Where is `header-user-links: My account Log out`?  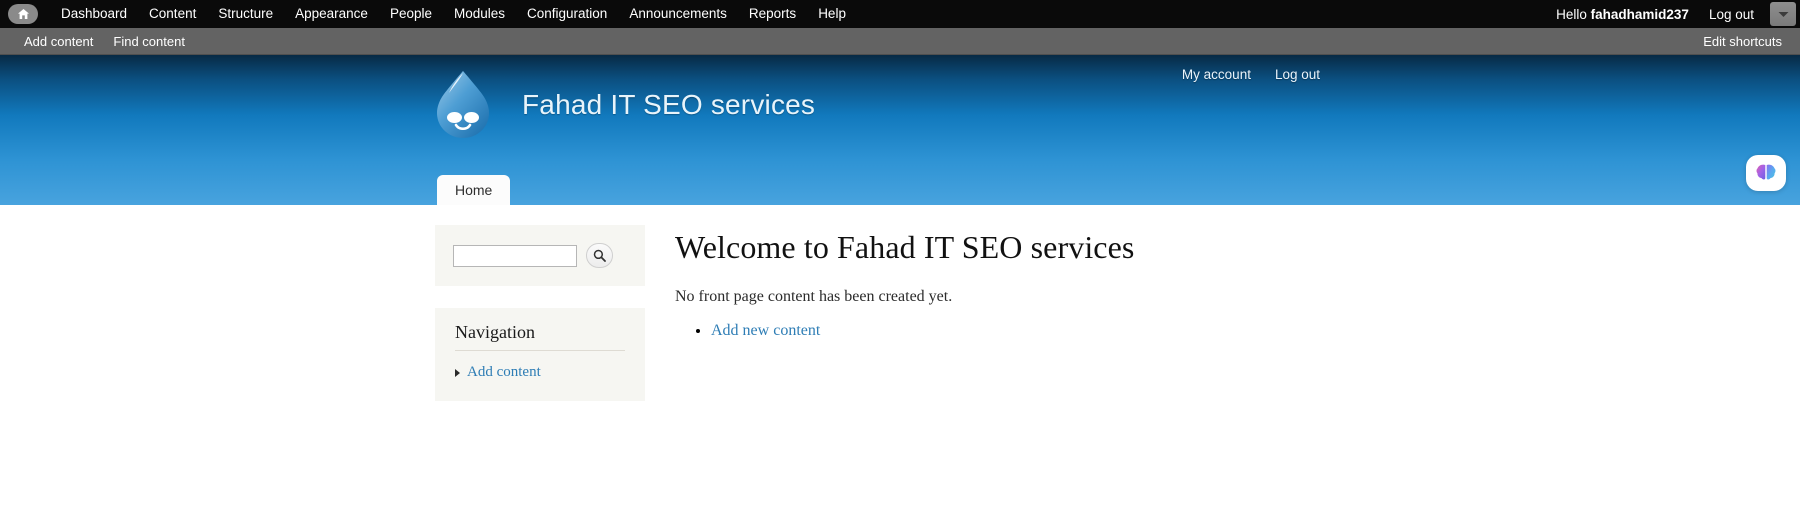 header-user-links: My account Log out is located at coordinates (1251, 74).